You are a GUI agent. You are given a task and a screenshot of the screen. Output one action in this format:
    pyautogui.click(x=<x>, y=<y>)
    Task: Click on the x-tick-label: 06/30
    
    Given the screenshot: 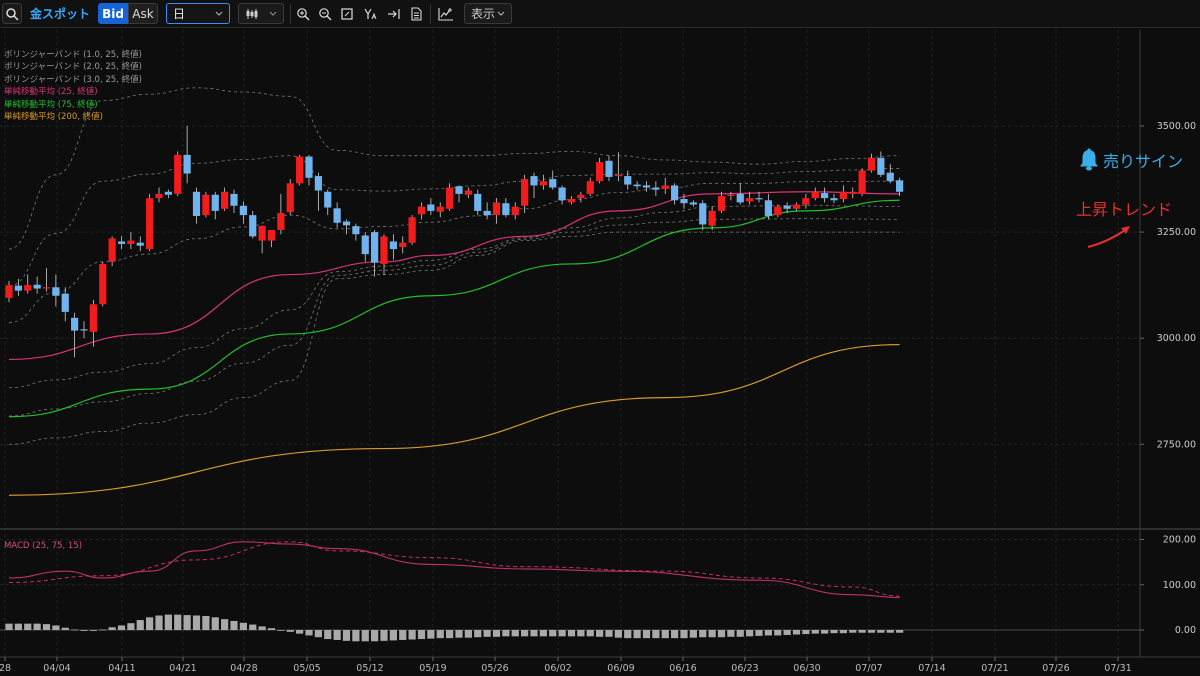 What is the action you would take?
    pyautogui.click(x=806, y=668)
    